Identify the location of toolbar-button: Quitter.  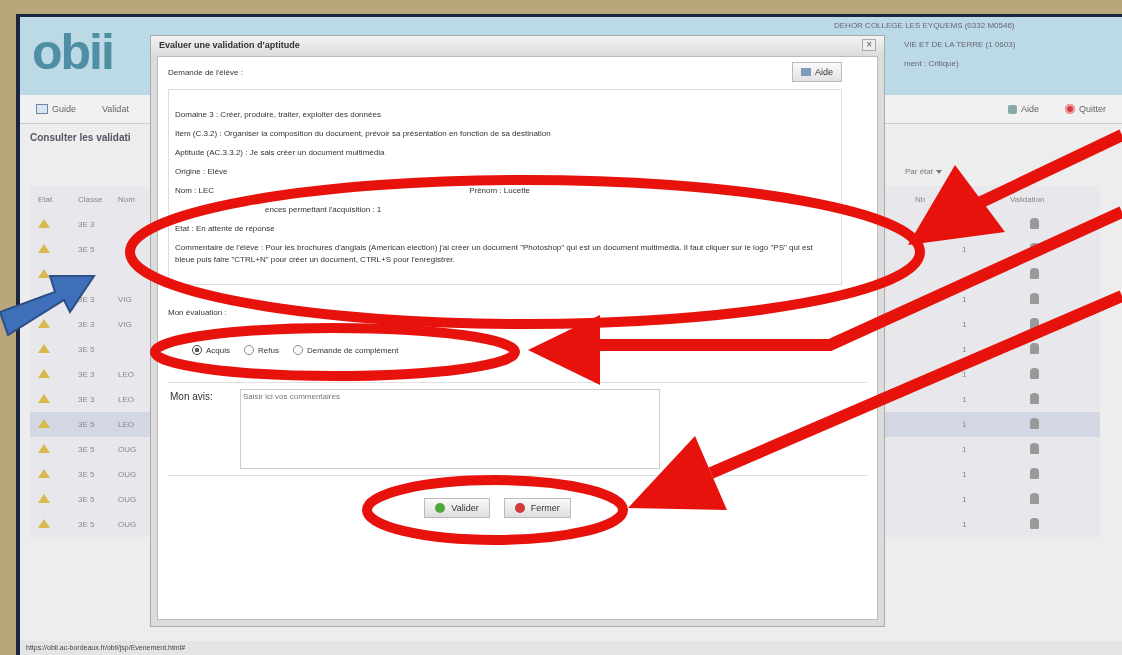
(1085, 109).